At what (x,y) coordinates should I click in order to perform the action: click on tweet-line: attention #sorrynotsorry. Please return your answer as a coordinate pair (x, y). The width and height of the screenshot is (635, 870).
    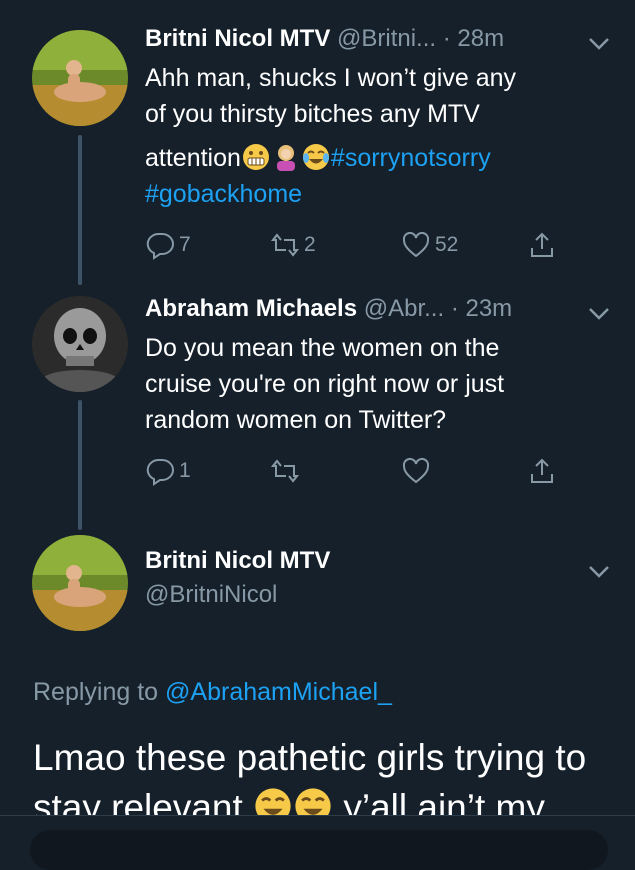
    Looking at the image, I should click on (375, 158).